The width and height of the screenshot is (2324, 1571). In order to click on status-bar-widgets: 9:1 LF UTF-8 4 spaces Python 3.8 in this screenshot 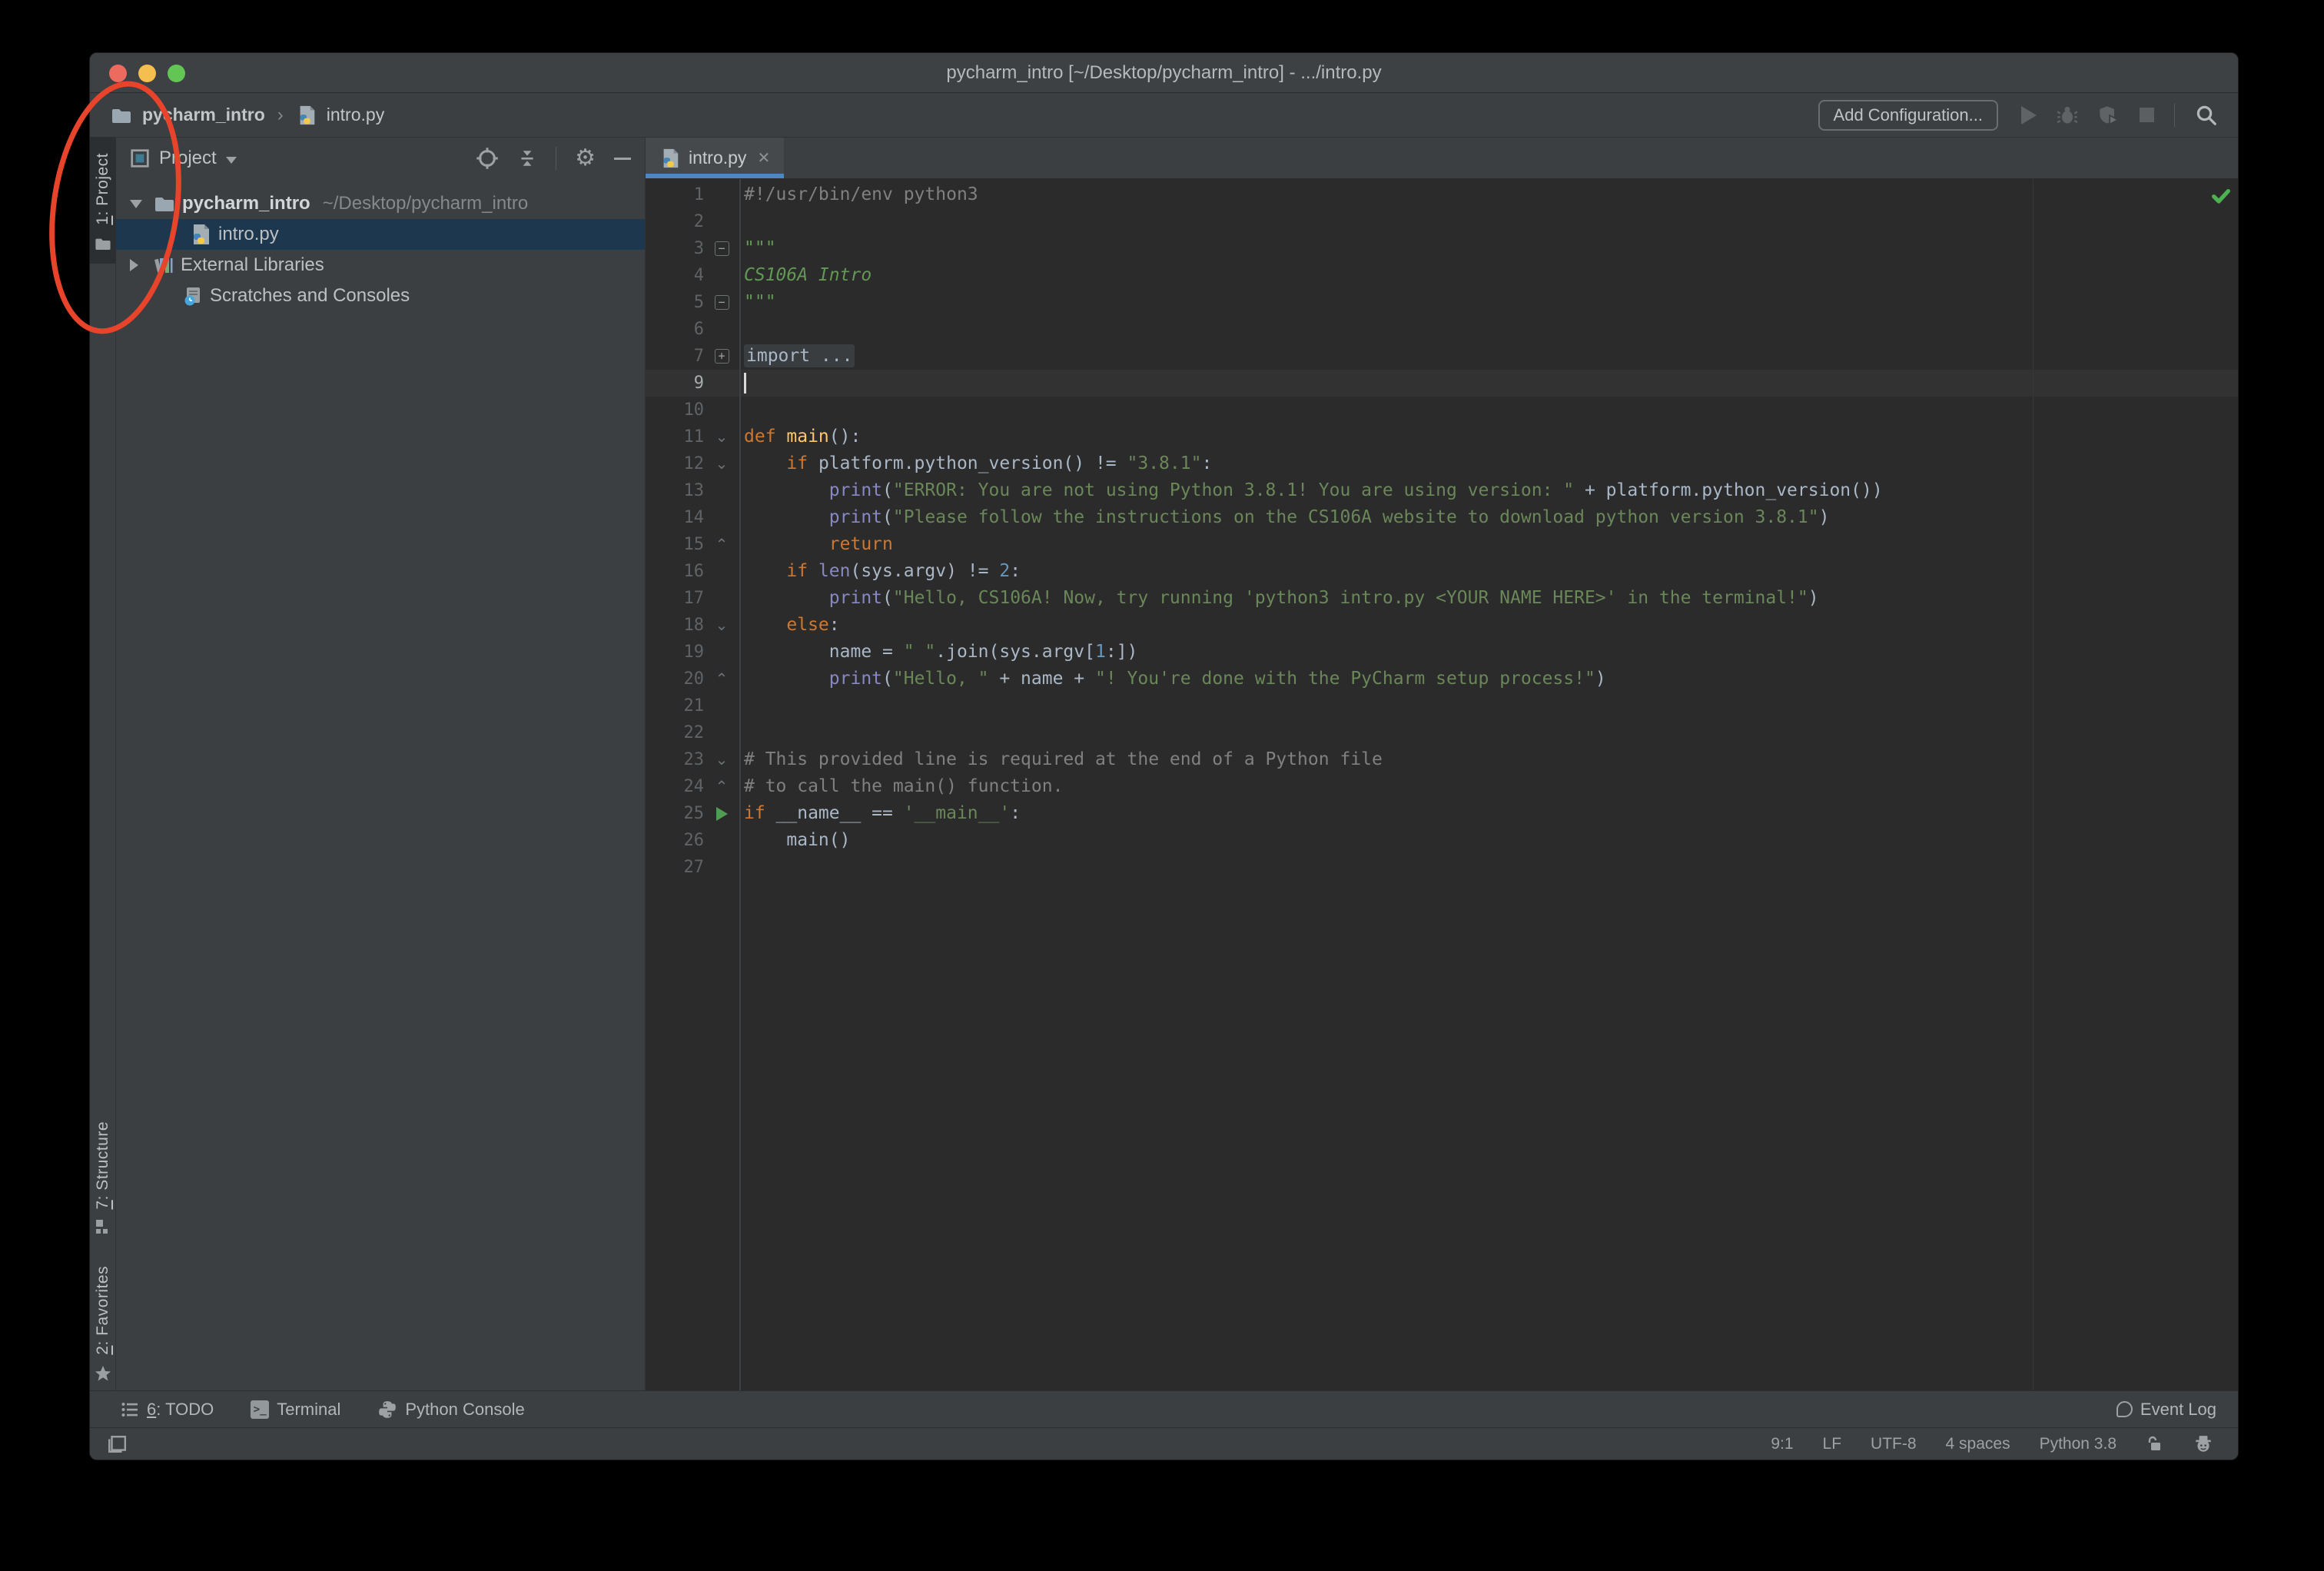, I will do `click(1992, 1444)`.